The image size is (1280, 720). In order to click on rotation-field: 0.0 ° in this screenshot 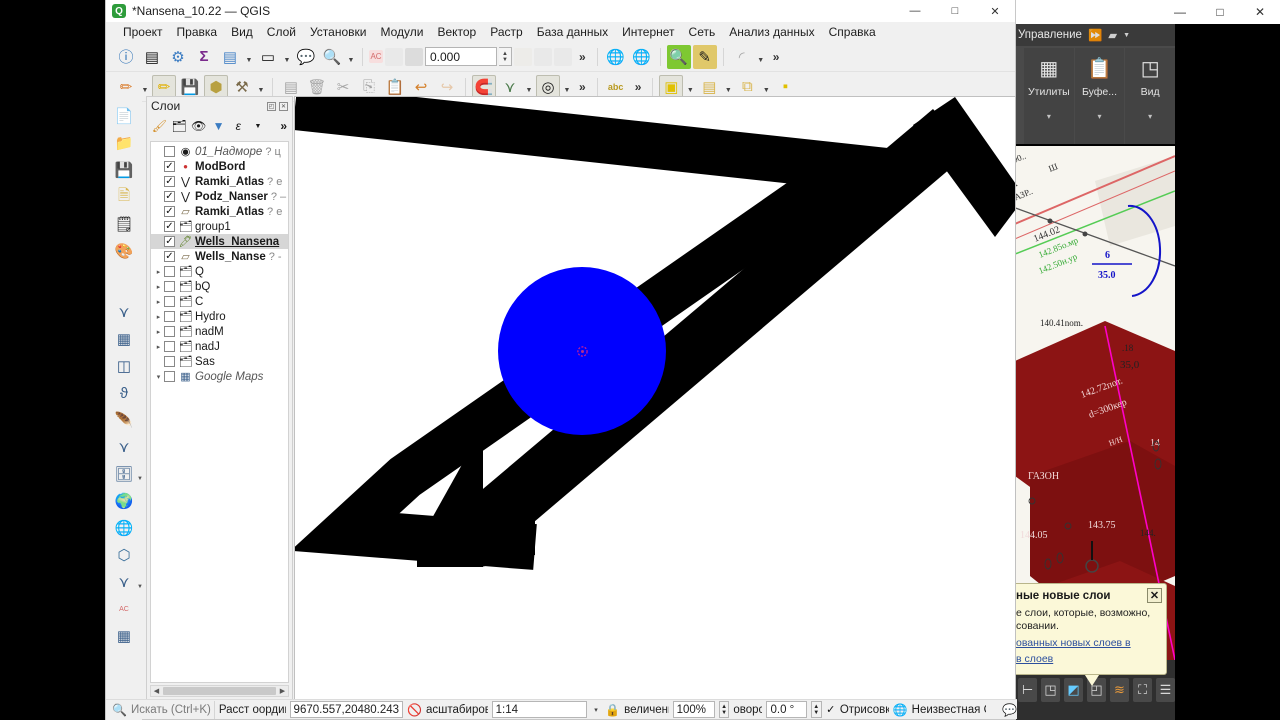, I will do `click(786, 709)`.